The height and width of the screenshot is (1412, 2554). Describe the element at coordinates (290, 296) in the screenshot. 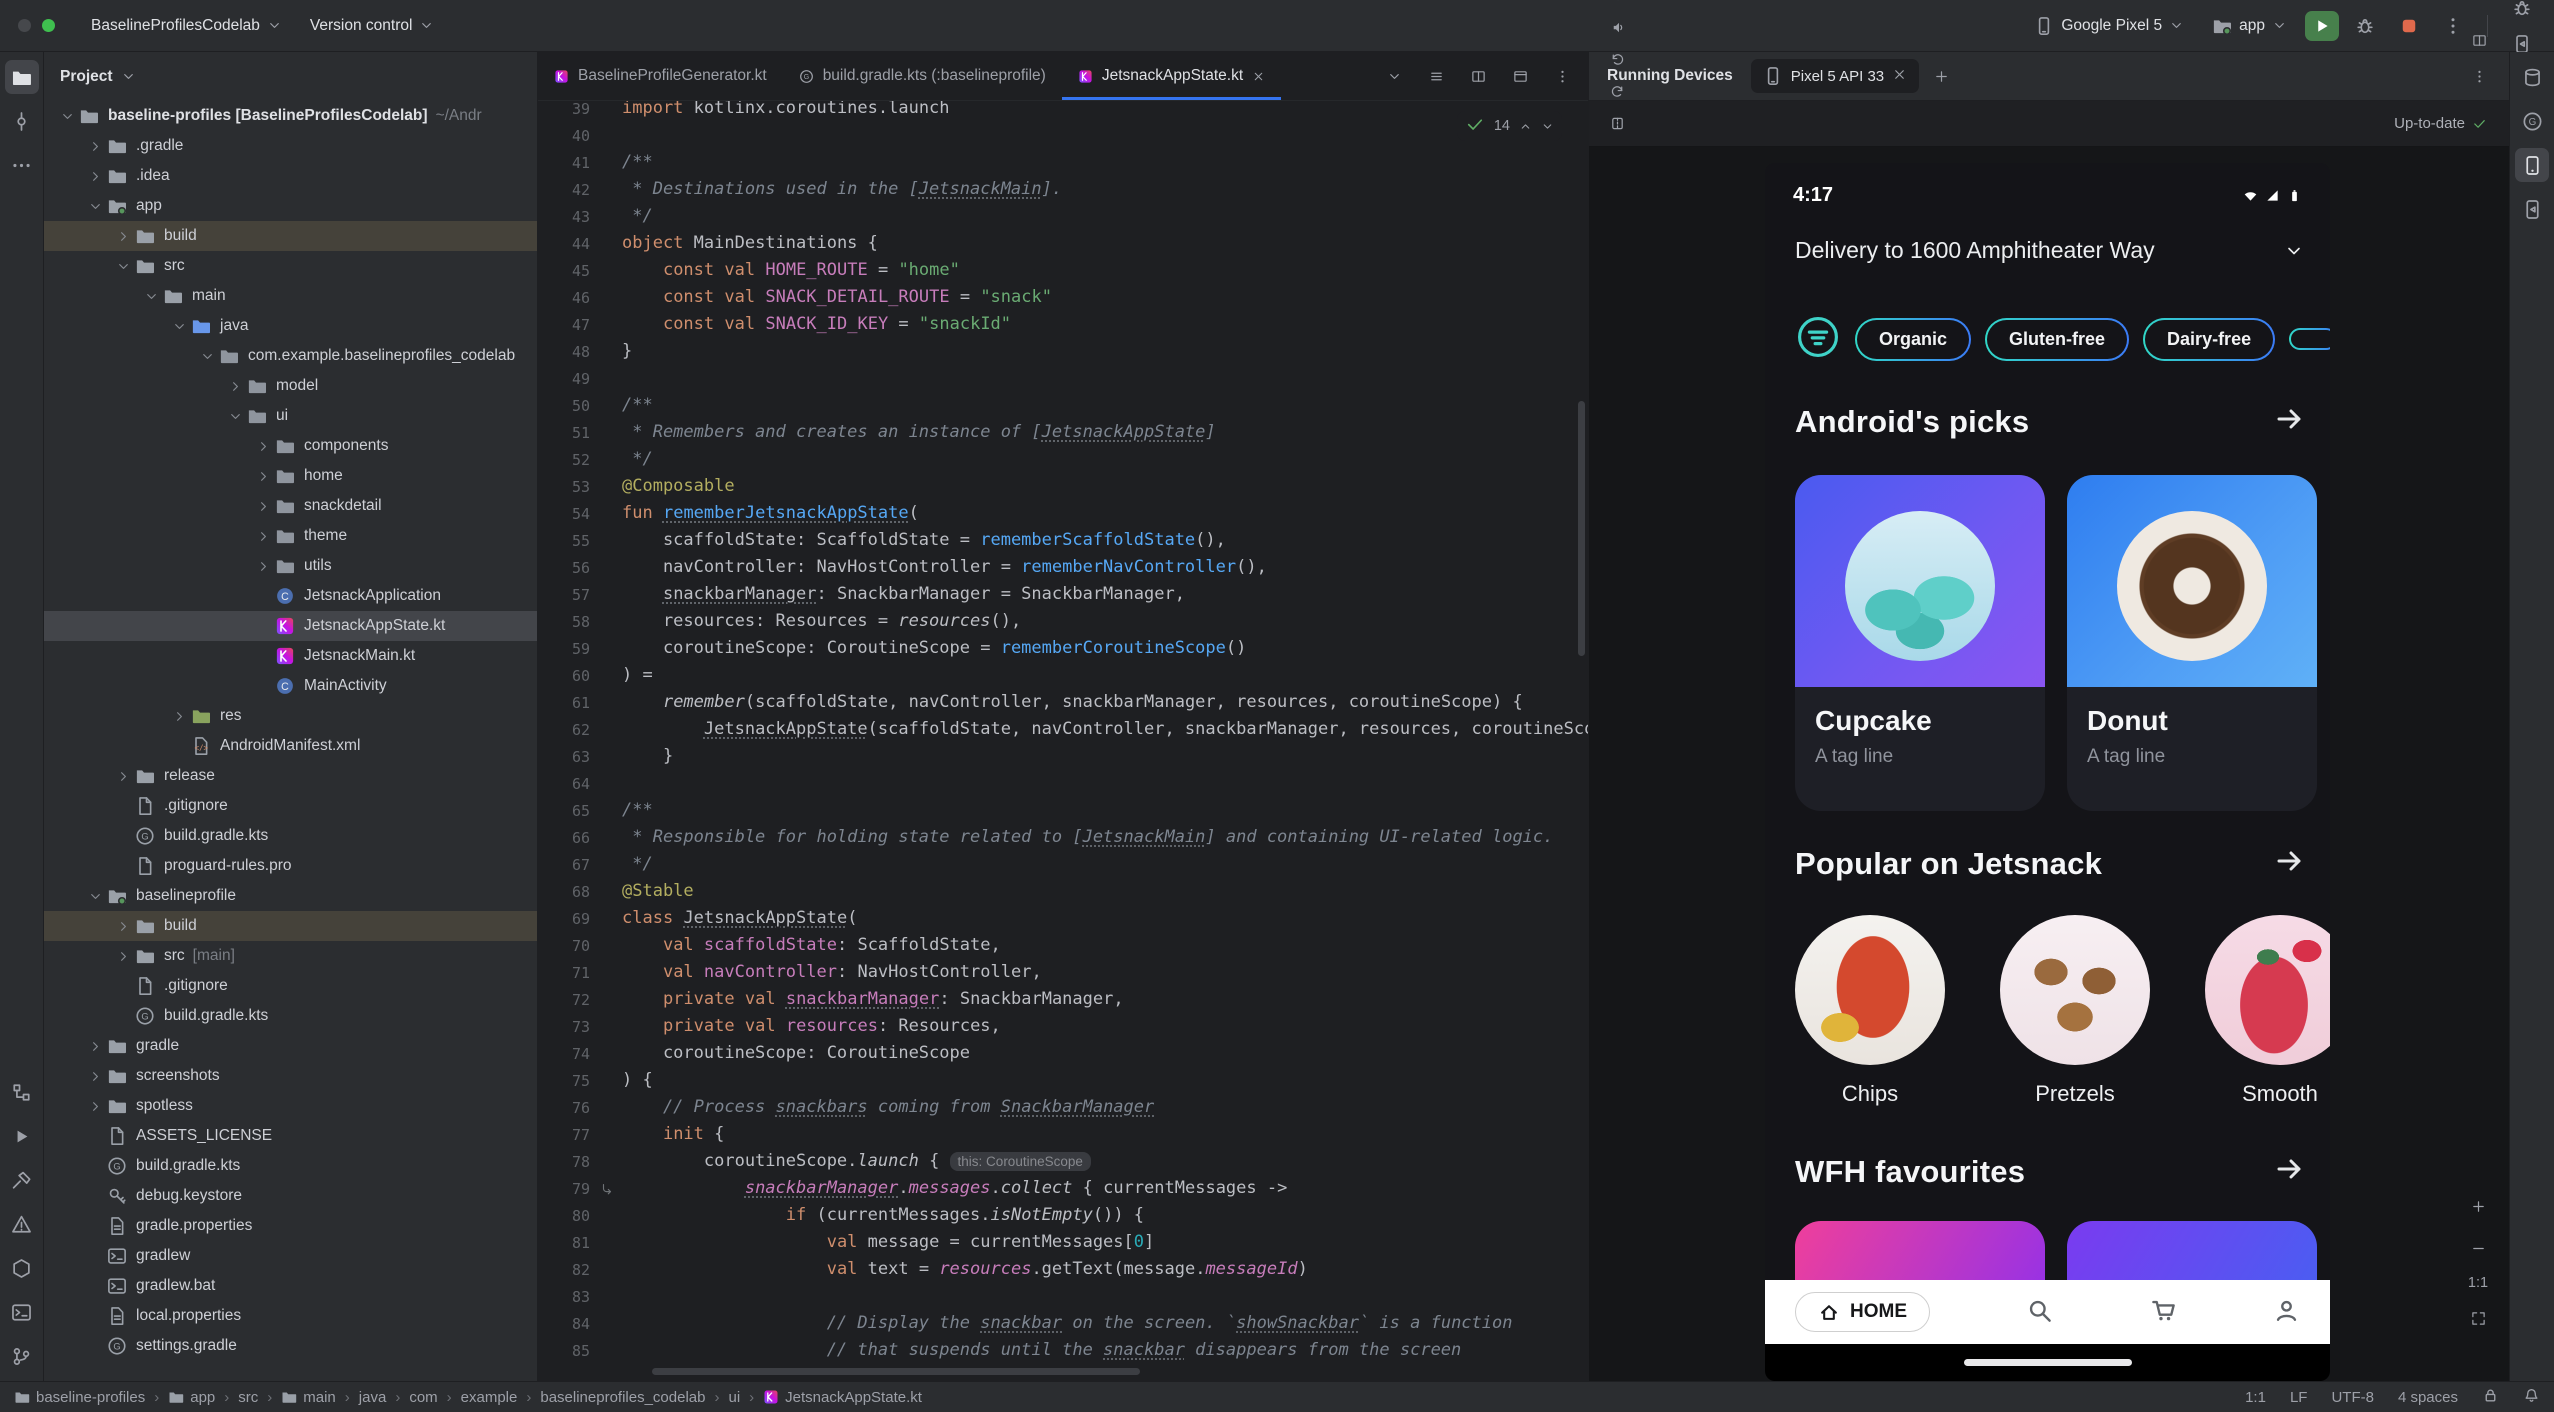

I see `tree-item-main: main` at that location.